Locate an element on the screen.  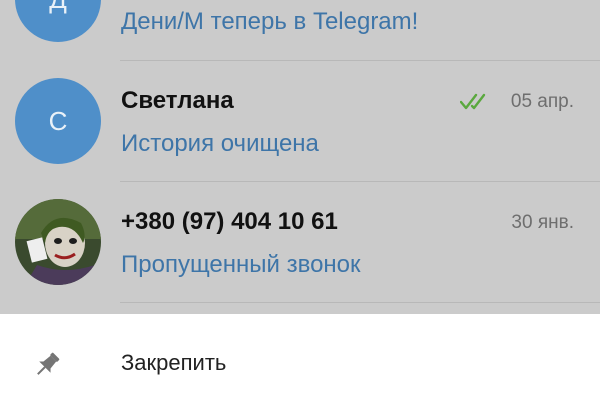
chat-preview: Пропущенный звонок is located at coordinates (241, 264).